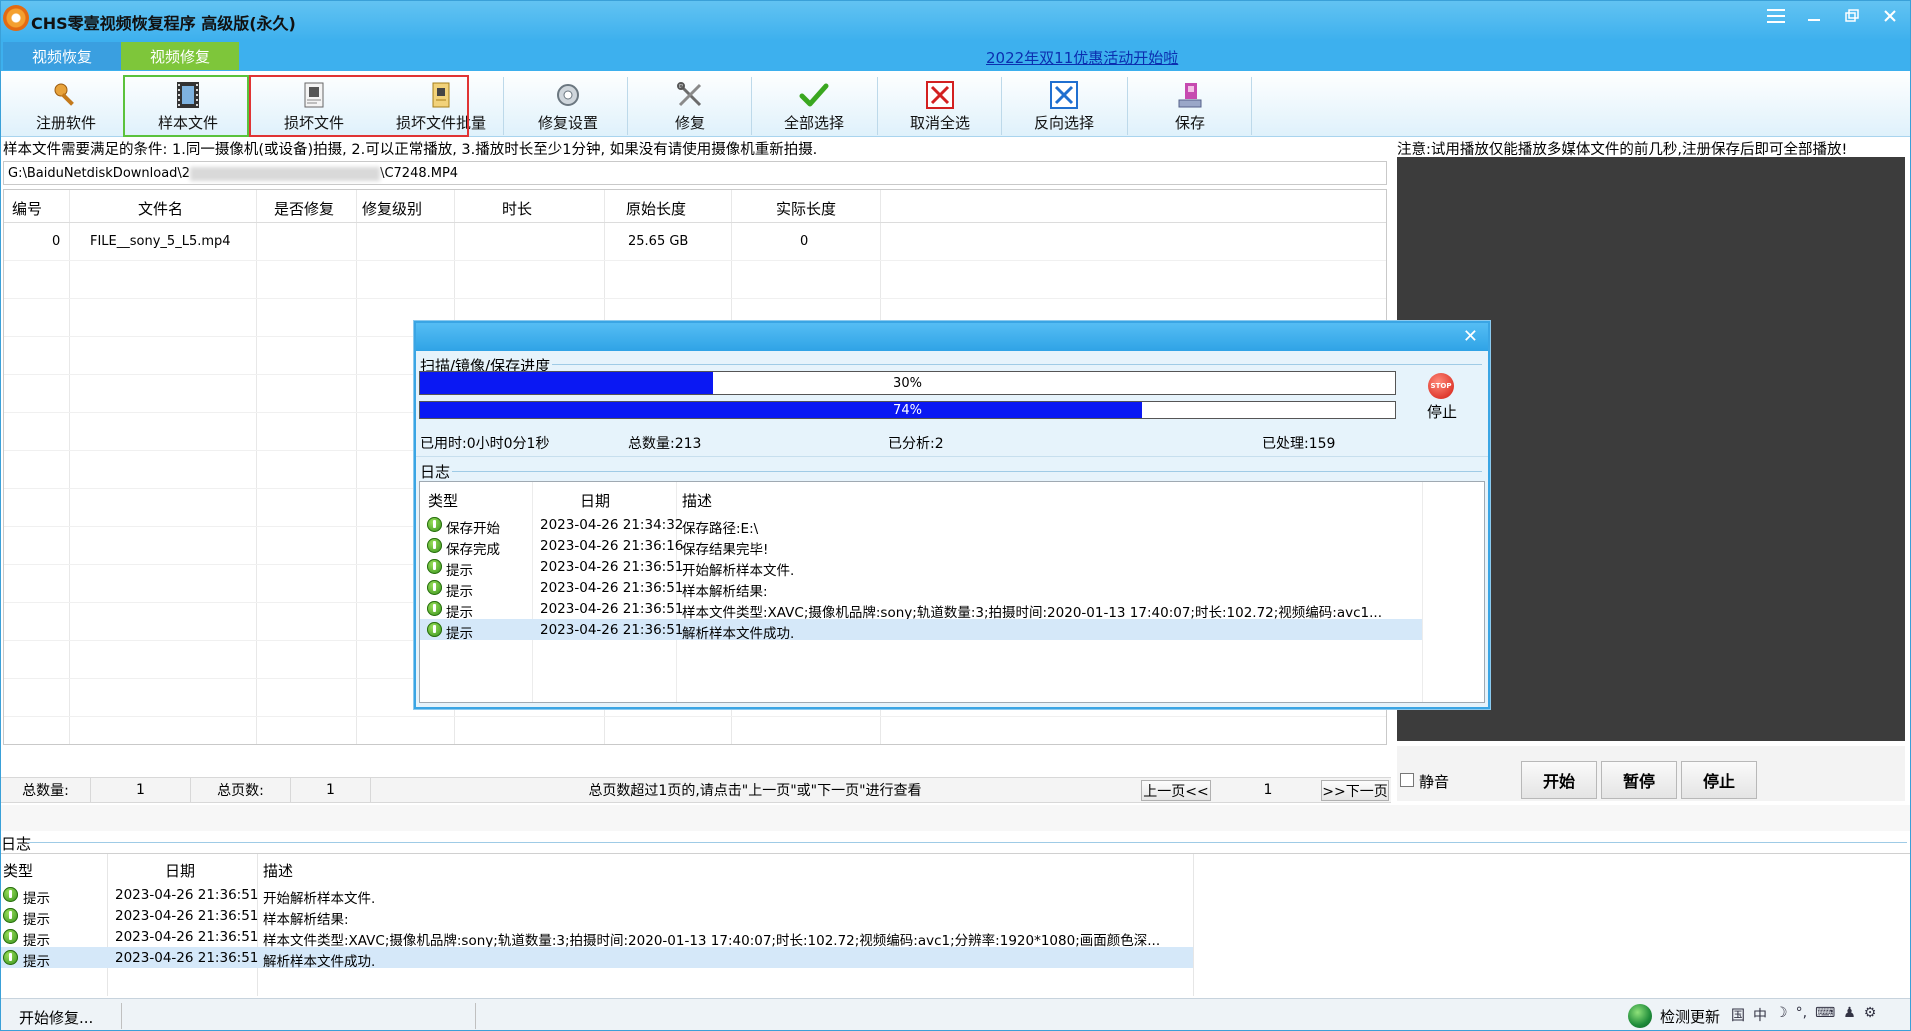  What do you see at coordinates (285, 173) in the screenshot?
I see `redacted-path-segment` at bounding box center [285, 173].